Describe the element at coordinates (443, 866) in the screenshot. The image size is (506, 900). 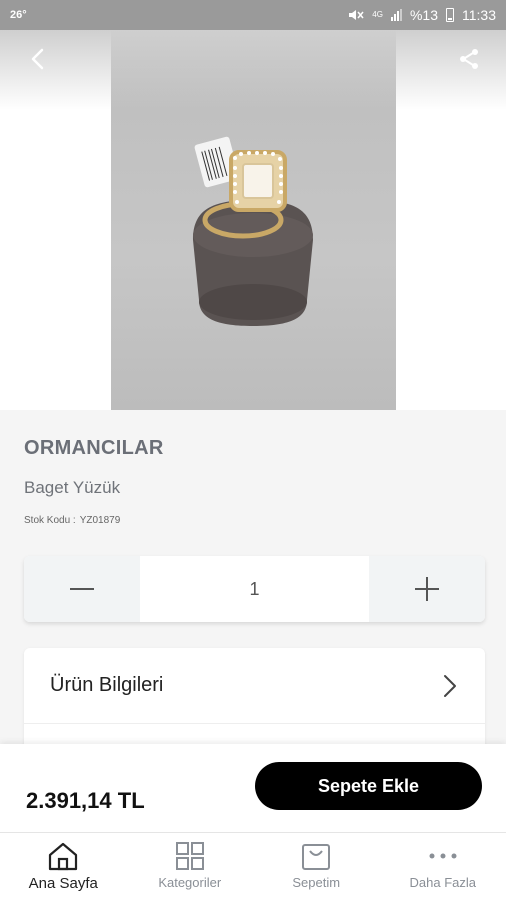
I see `nav-item-more: Daha Fazla` at that location.